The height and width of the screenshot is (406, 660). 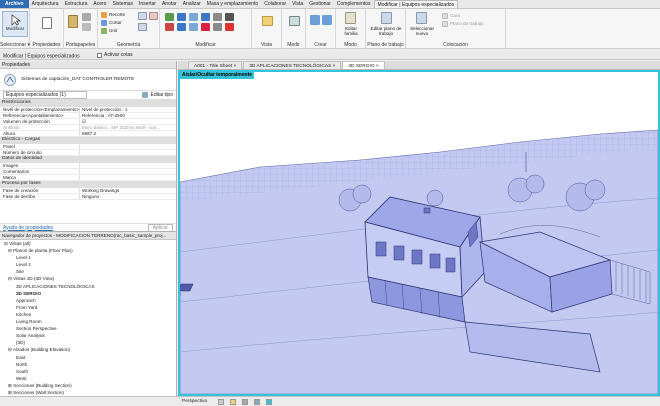 I want to click on browser-item: Living Room, so click(x=88, y=321).